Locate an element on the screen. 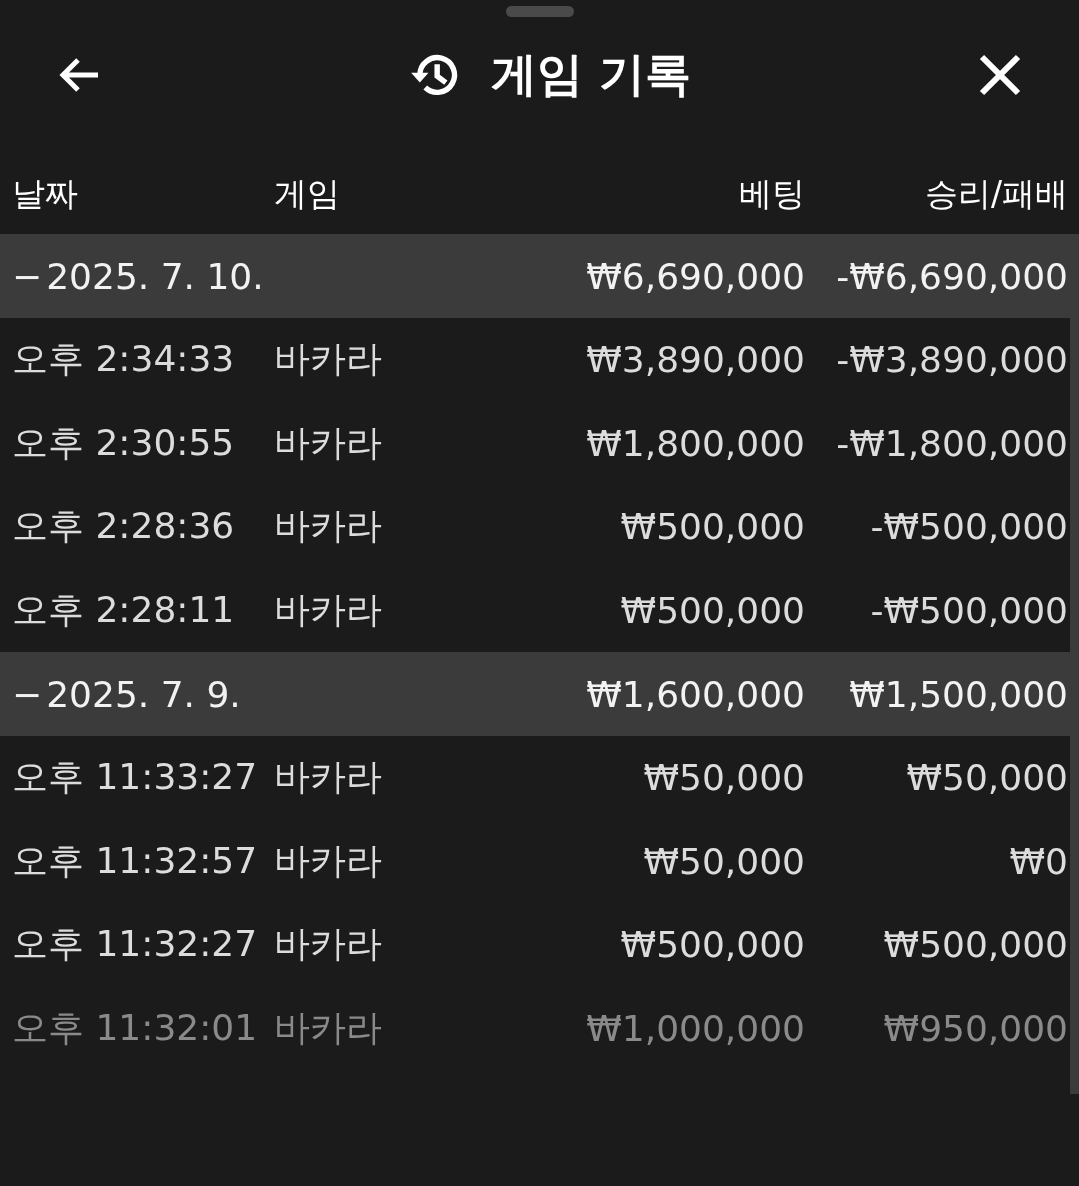  column-header: 게임 is located at coordinates (307, 193).